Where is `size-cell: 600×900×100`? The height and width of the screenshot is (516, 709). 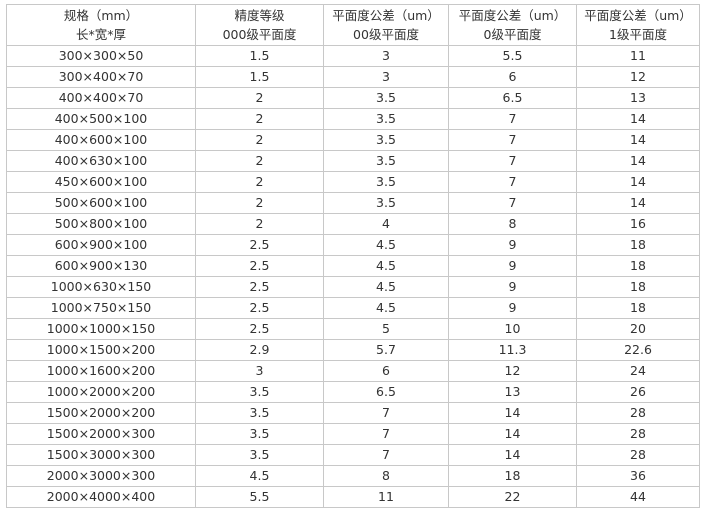
size-cell: 600×900×100 is located at coordinates (101, 245).